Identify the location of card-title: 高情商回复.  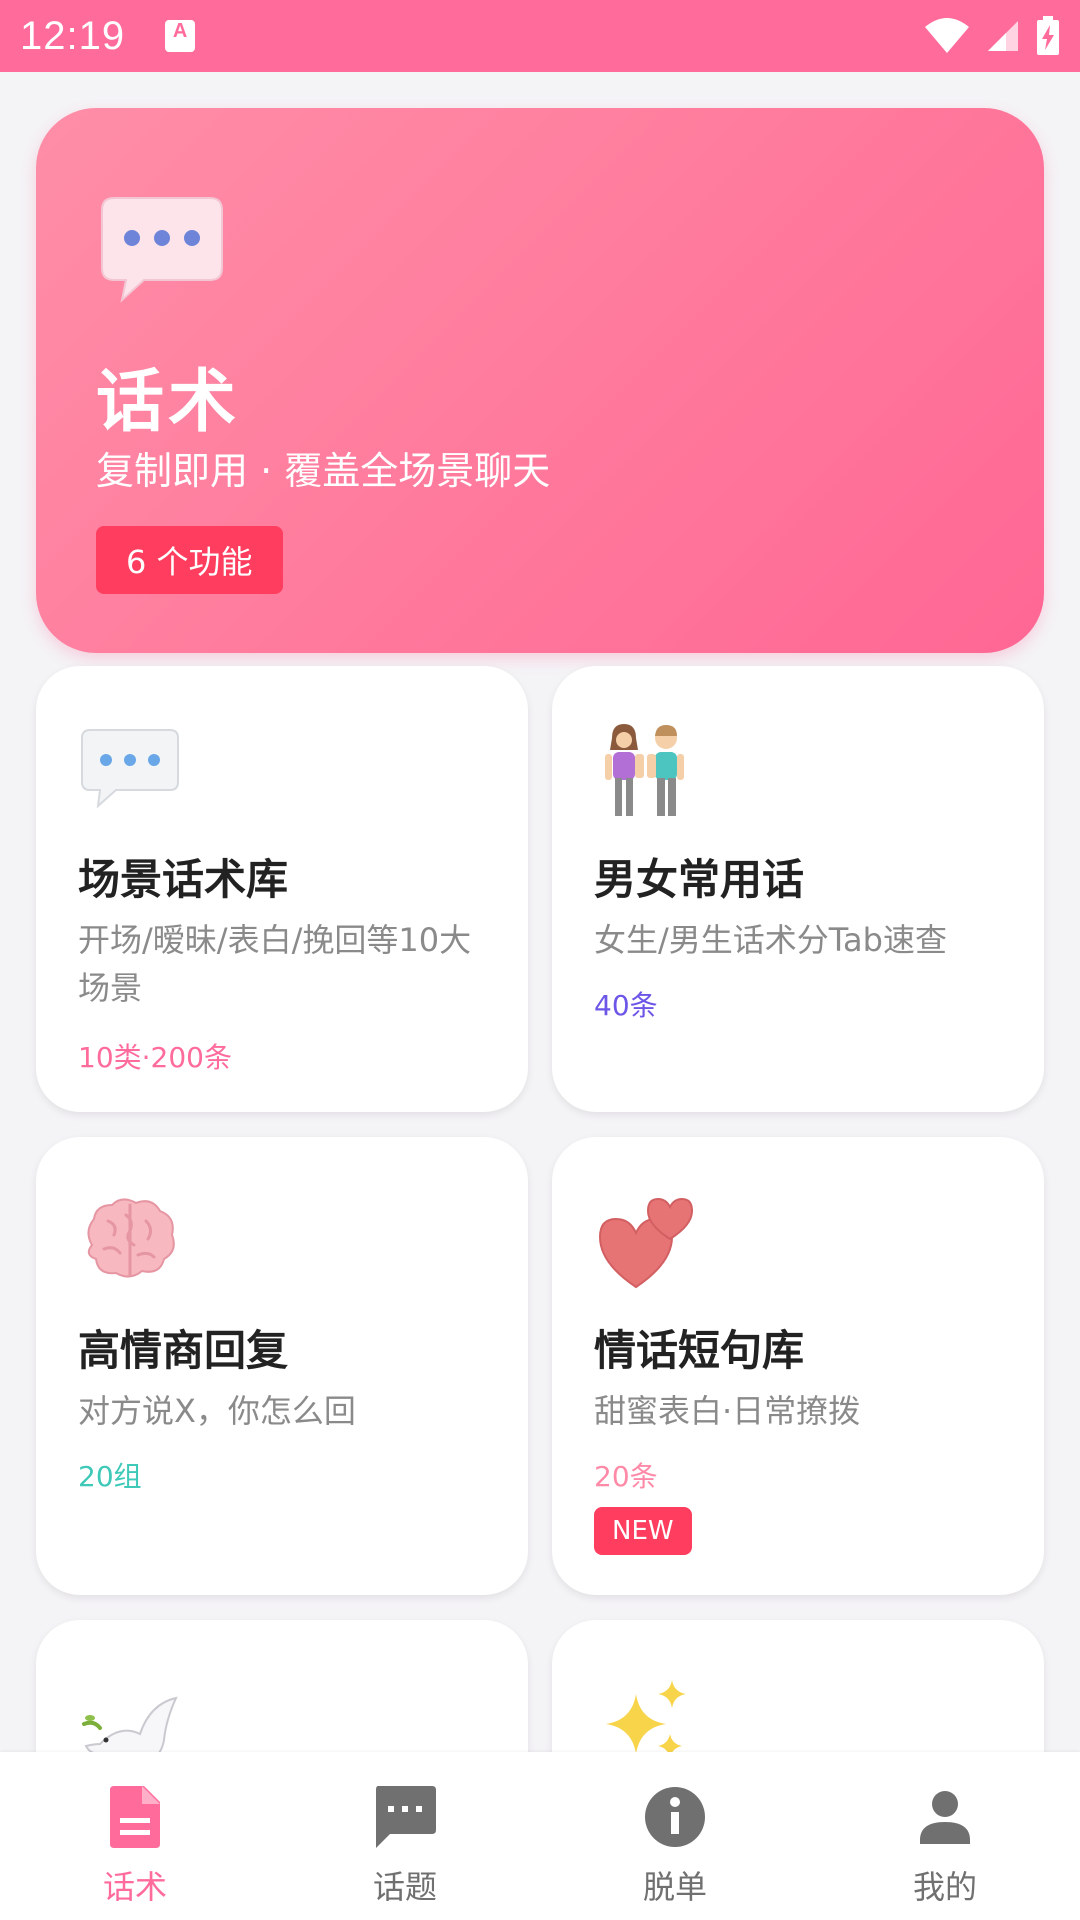
(183, 1350).